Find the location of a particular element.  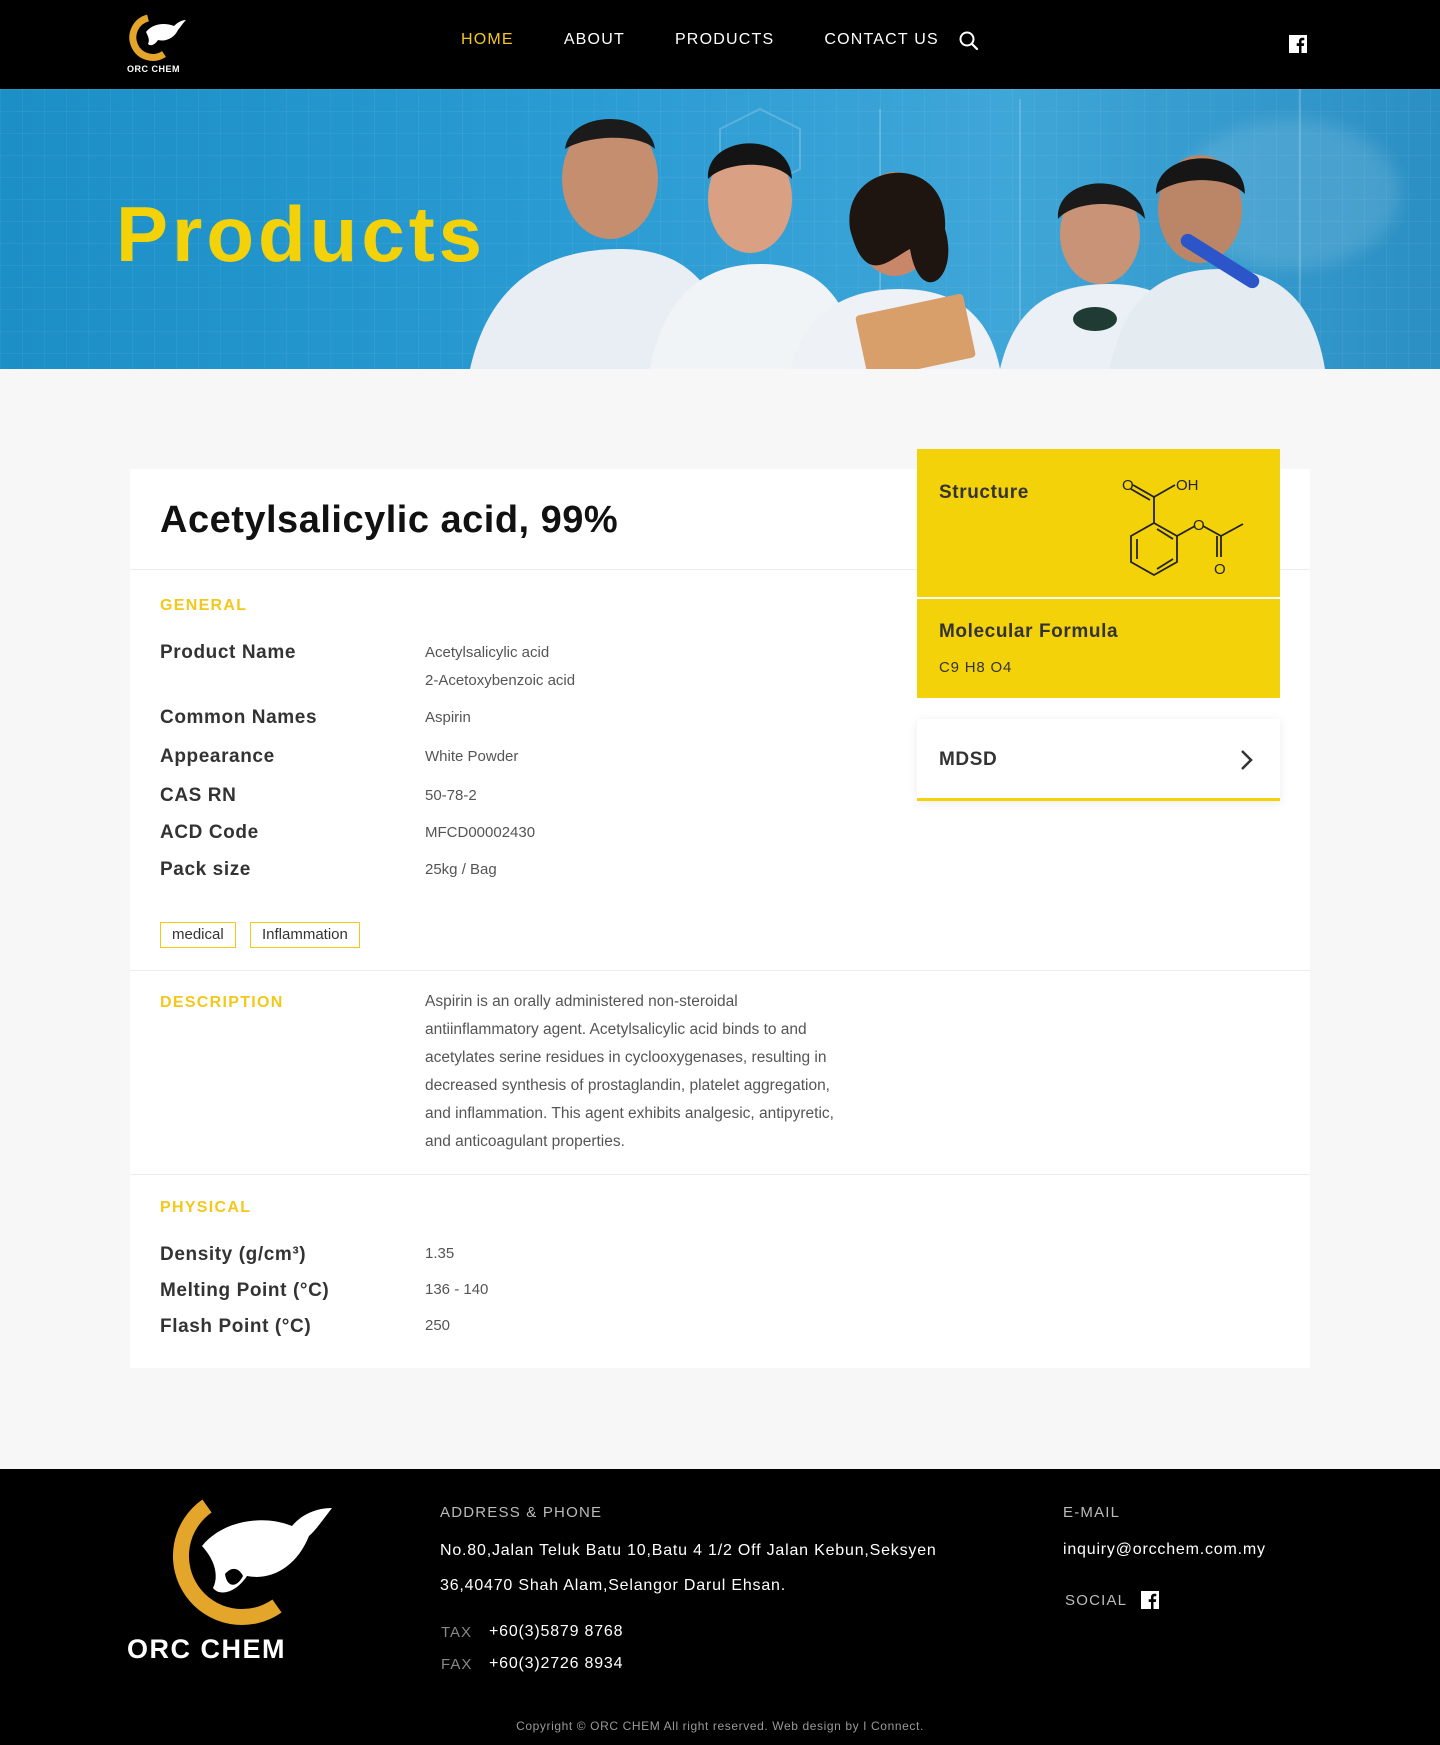

logo: ORC CHEM is located at coordinates (159, 45).